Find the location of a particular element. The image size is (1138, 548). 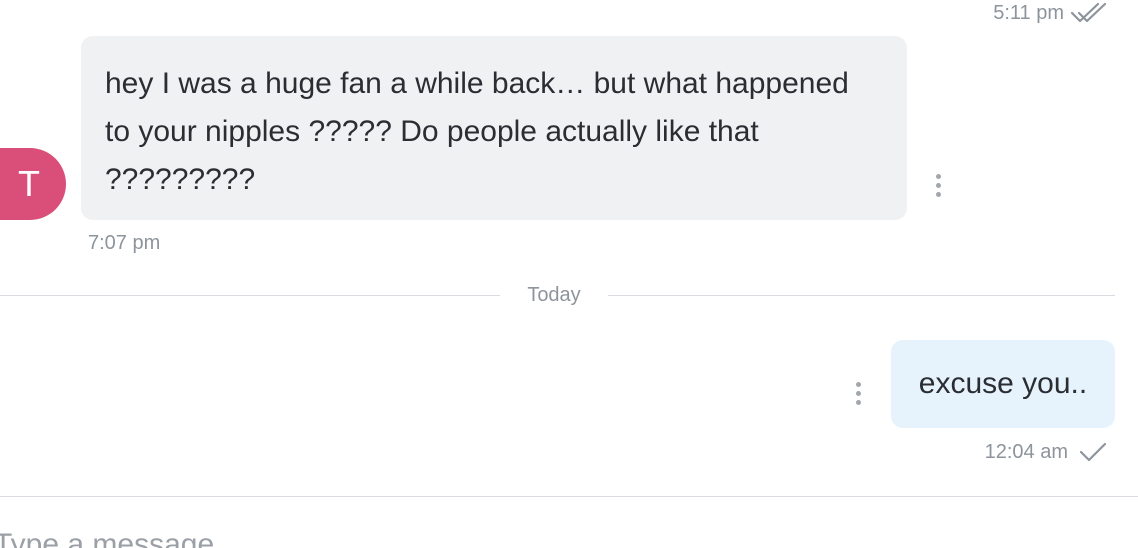

message-composer is located at coordinates (569, 522).